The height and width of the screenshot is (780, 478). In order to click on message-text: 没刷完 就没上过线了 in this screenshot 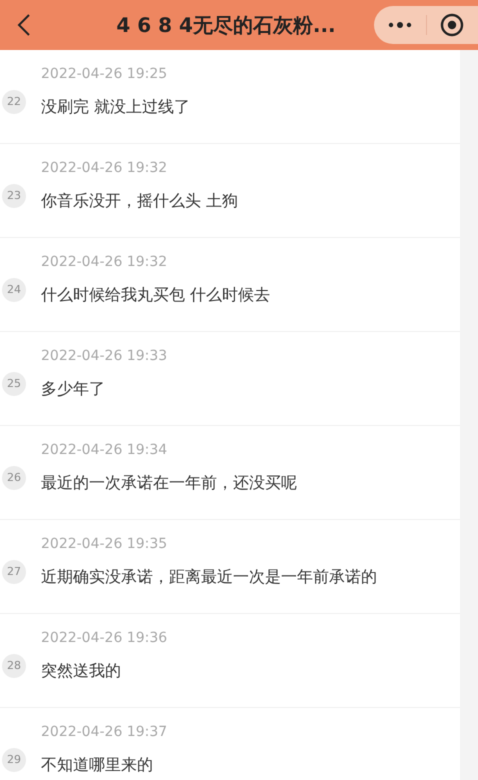, I will do `click(115, 107)`.